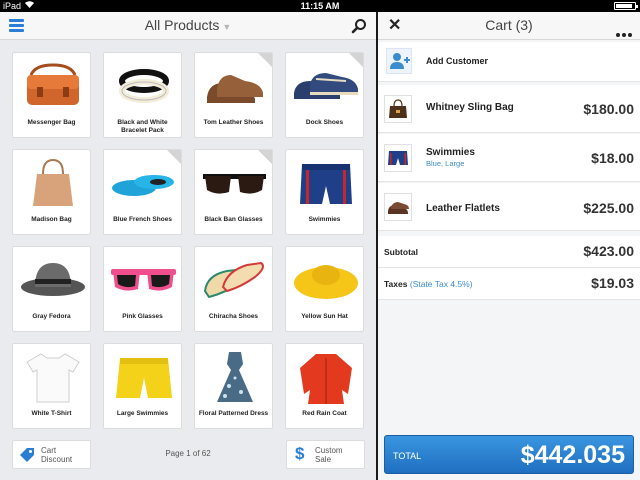 The width and height of the screenshot is (640, 480). Describe the element at coordinates (509, 62) in the screenshot. I see `add-customer-row: Add Customer` at that location.